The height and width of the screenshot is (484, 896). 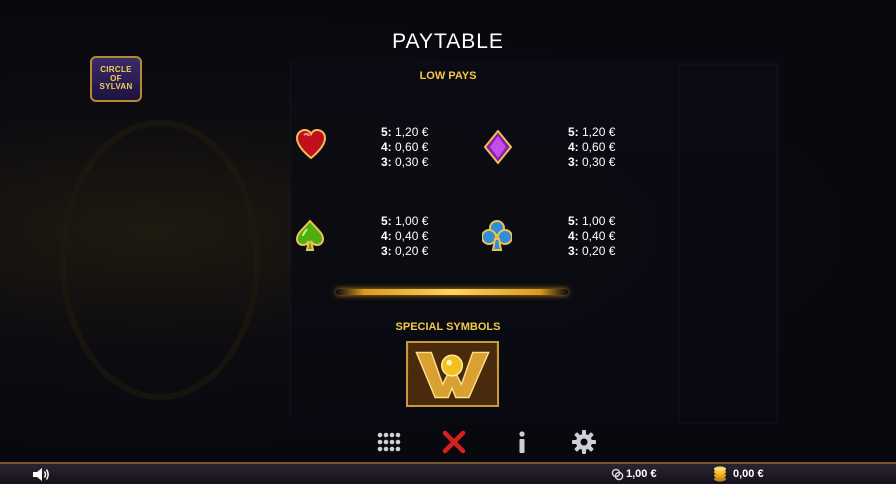 What do you see at coordinates (388, 442) in the screenshot?
I see `grid-menu-icon` at bounding box center [388, 442].